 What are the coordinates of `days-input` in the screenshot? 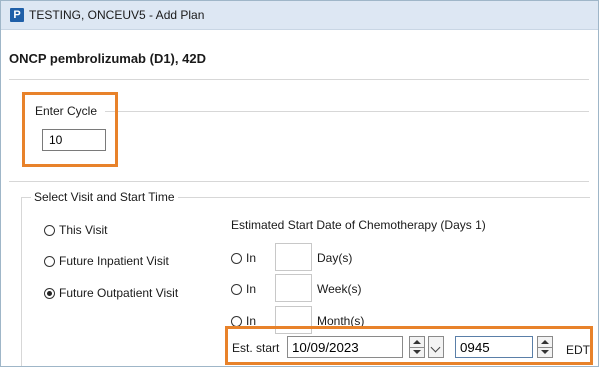 It's located at (293, 257).